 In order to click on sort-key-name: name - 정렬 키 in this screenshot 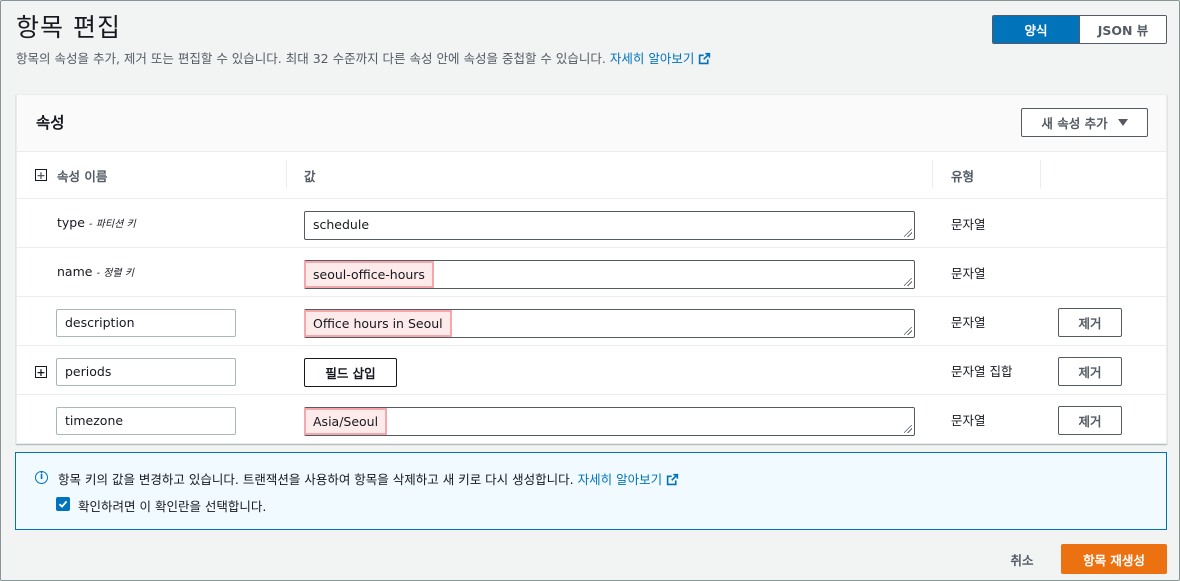, I will do `click(96, 271)`.